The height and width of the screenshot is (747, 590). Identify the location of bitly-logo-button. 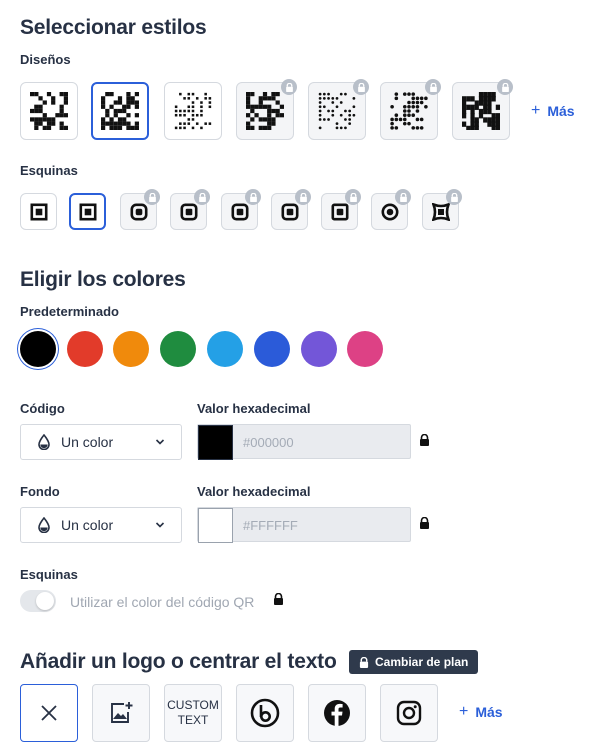
(265, 713).